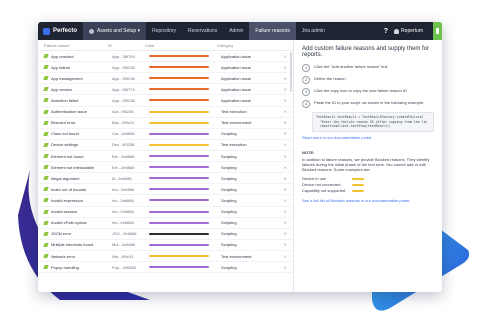 The height and width of the screenshot is (320, 480). What do you see at coordinates (313, 31) in the screenshot?
I see `nav-item-5: Jira admin` at bounding box center [313, 31].